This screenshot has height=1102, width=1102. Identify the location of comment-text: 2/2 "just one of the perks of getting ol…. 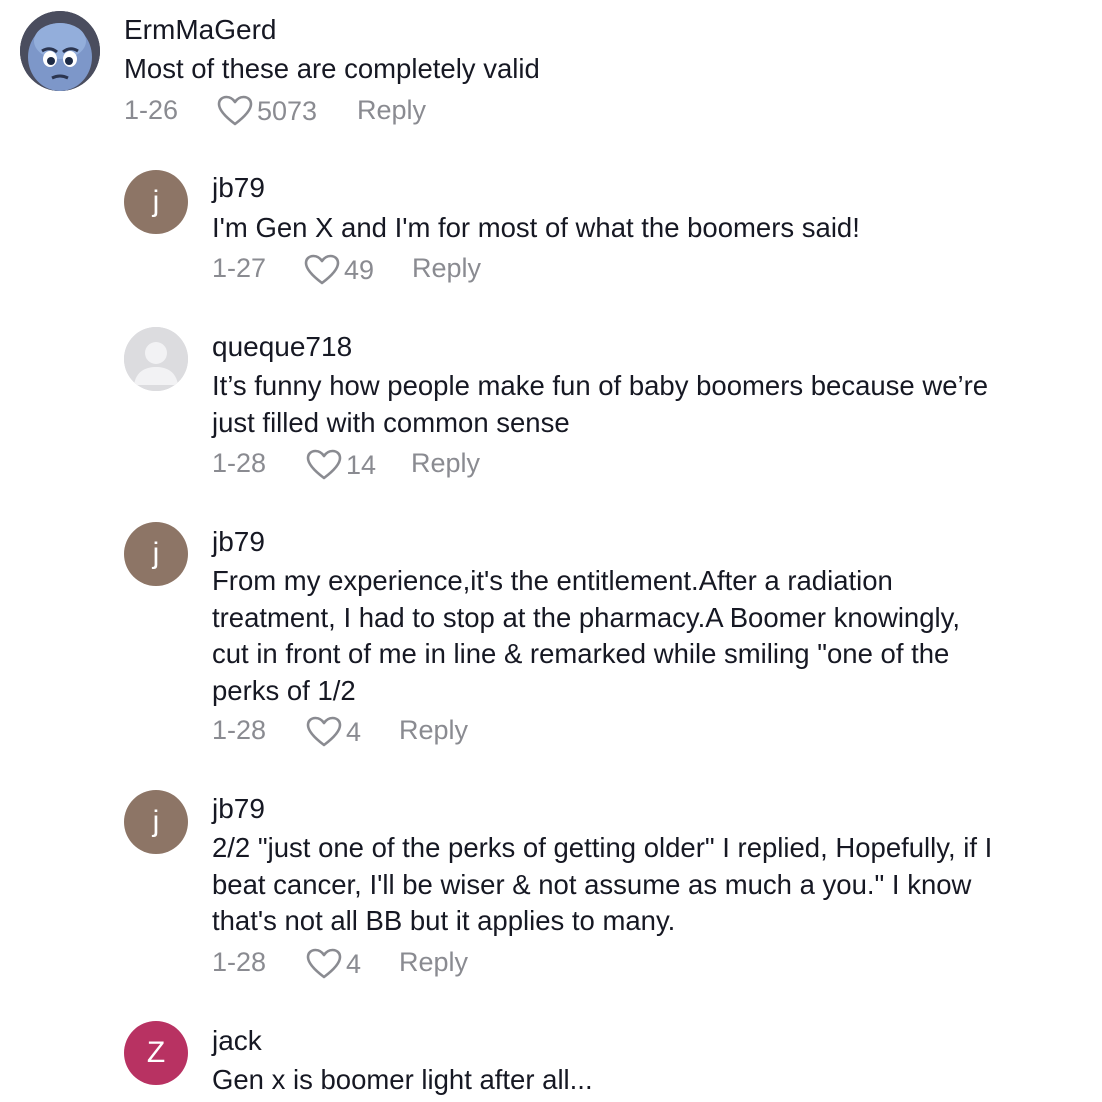
(602, 884).